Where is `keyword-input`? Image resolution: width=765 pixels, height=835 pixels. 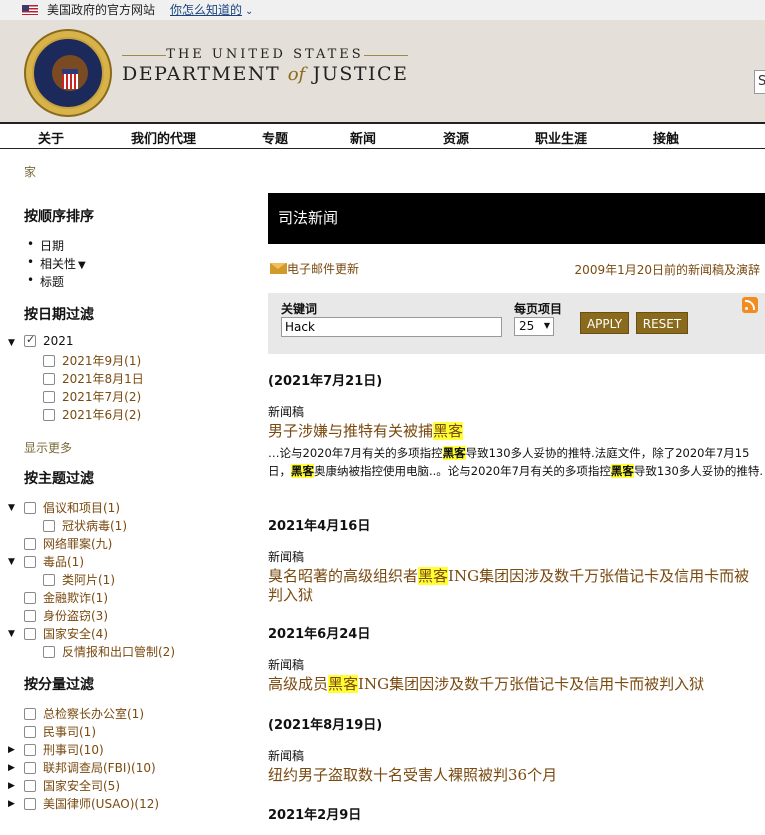
keyword-input is located at coordinates (391, 327).